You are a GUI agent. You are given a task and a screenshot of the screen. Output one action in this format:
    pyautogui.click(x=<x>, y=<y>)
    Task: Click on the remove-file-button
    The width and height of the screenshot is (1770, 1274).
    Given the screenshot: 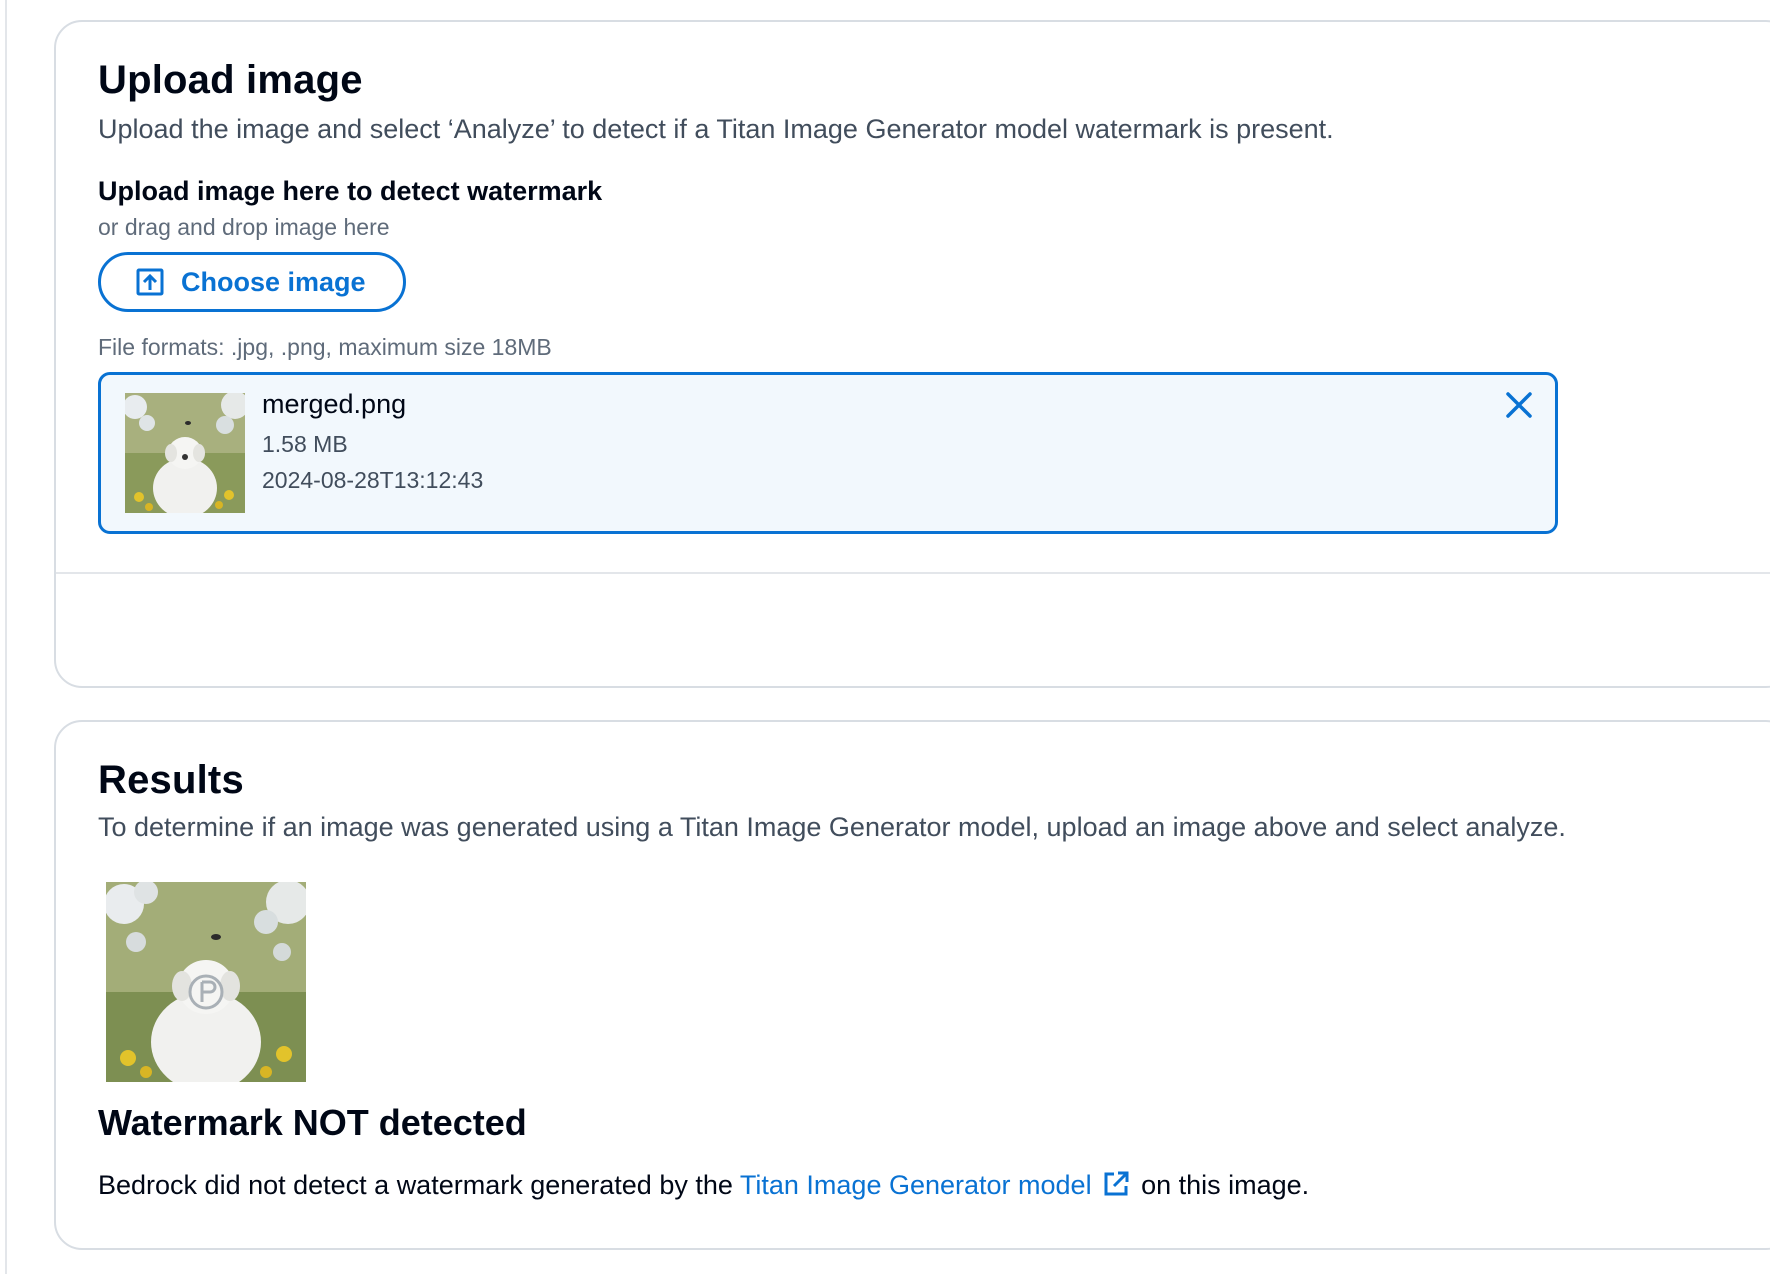 What is the action you would take?
    pyautogui.click(x=1519, y=405)
    